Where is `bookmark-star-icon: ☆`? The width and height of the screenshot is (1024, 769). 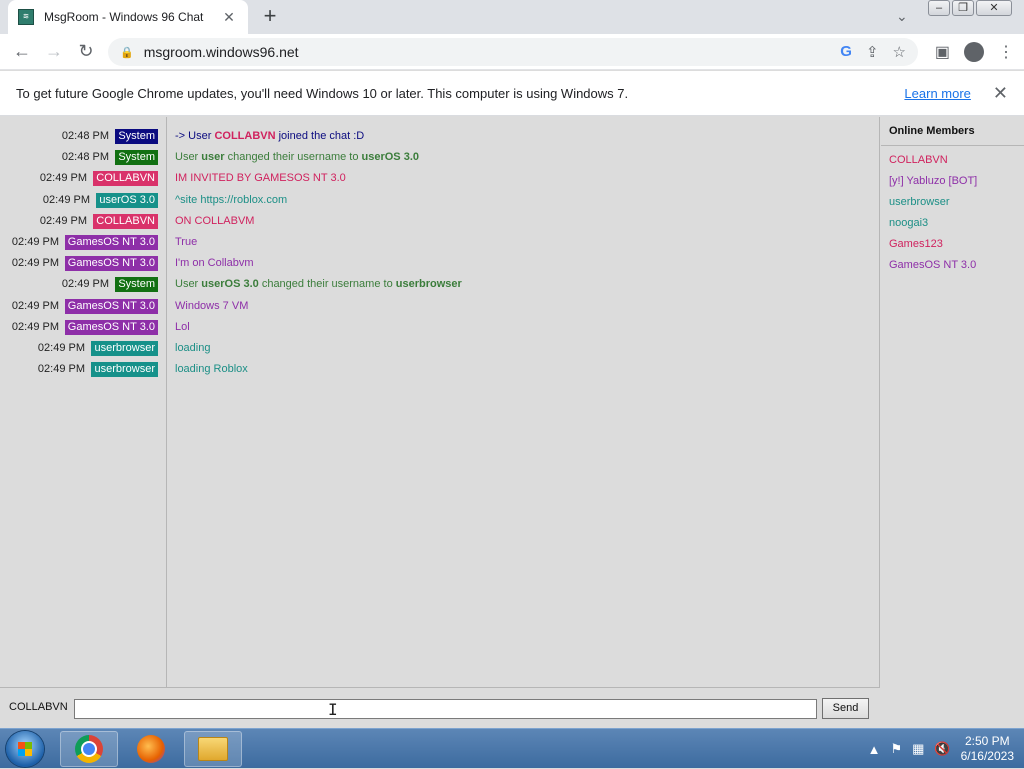
bookmark-star-icon: ☆ is located at coordinates (899, 52).